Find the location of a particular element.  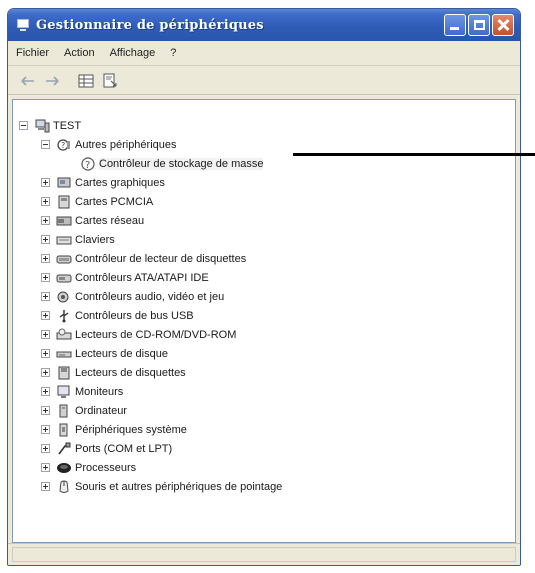

tree-category-item: Lecteurs de CD-ROM/DVD-ROM is located at coordinates (138, 334).